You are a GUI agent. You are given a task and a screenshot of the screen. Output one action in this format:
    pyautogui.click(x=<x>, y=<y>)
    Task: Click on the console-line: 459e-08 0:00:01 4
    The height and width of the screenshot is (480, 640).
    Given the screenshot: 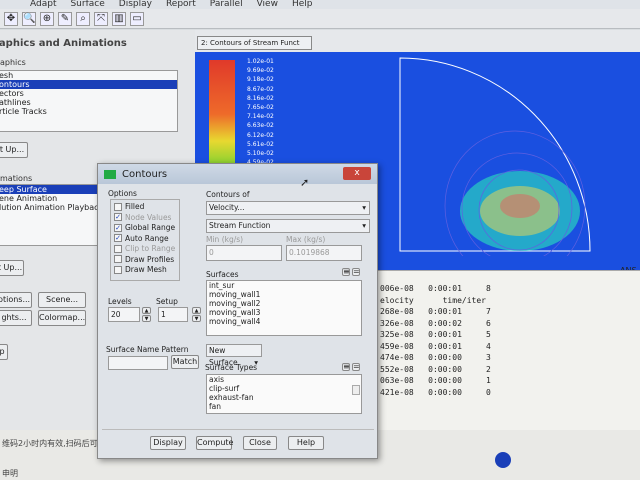 What is the action you would take?
    pyautogui.click(x=435, y=346)
    